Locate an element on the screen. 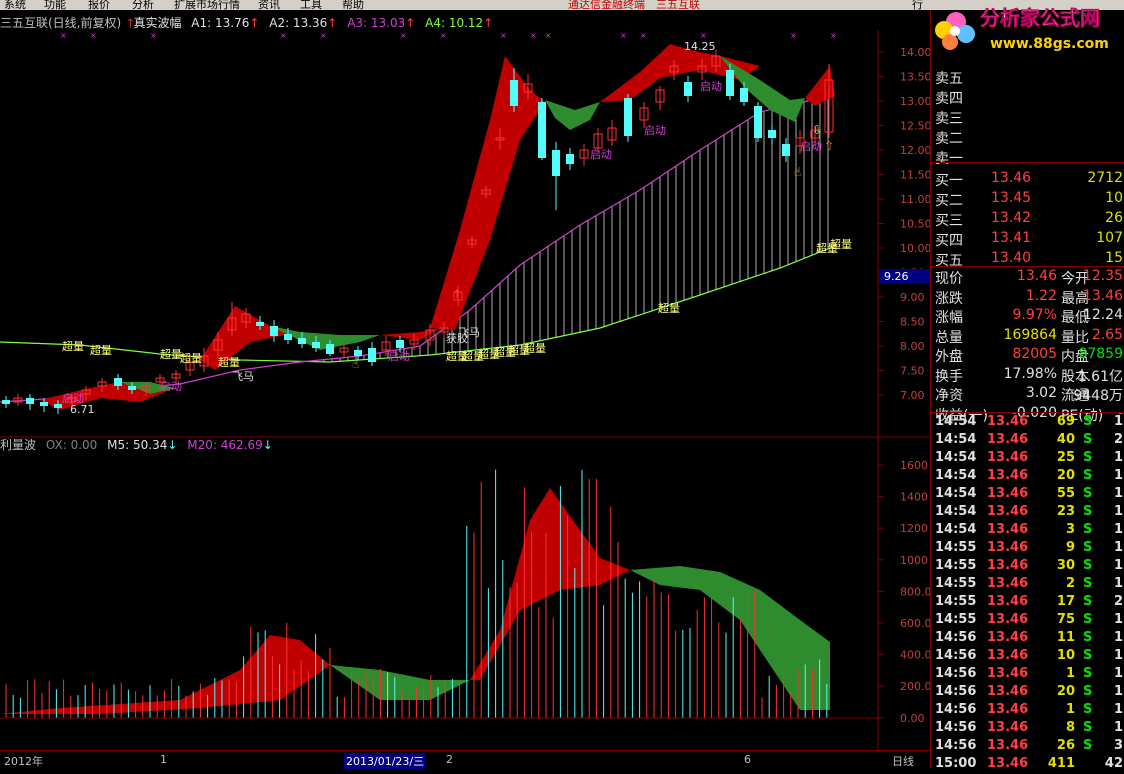 Image resolution: width=1124 pixels, height=774 pixels. tick-row: 14:56 13.46 26 S 3 is located at coordinates (1027, 747).